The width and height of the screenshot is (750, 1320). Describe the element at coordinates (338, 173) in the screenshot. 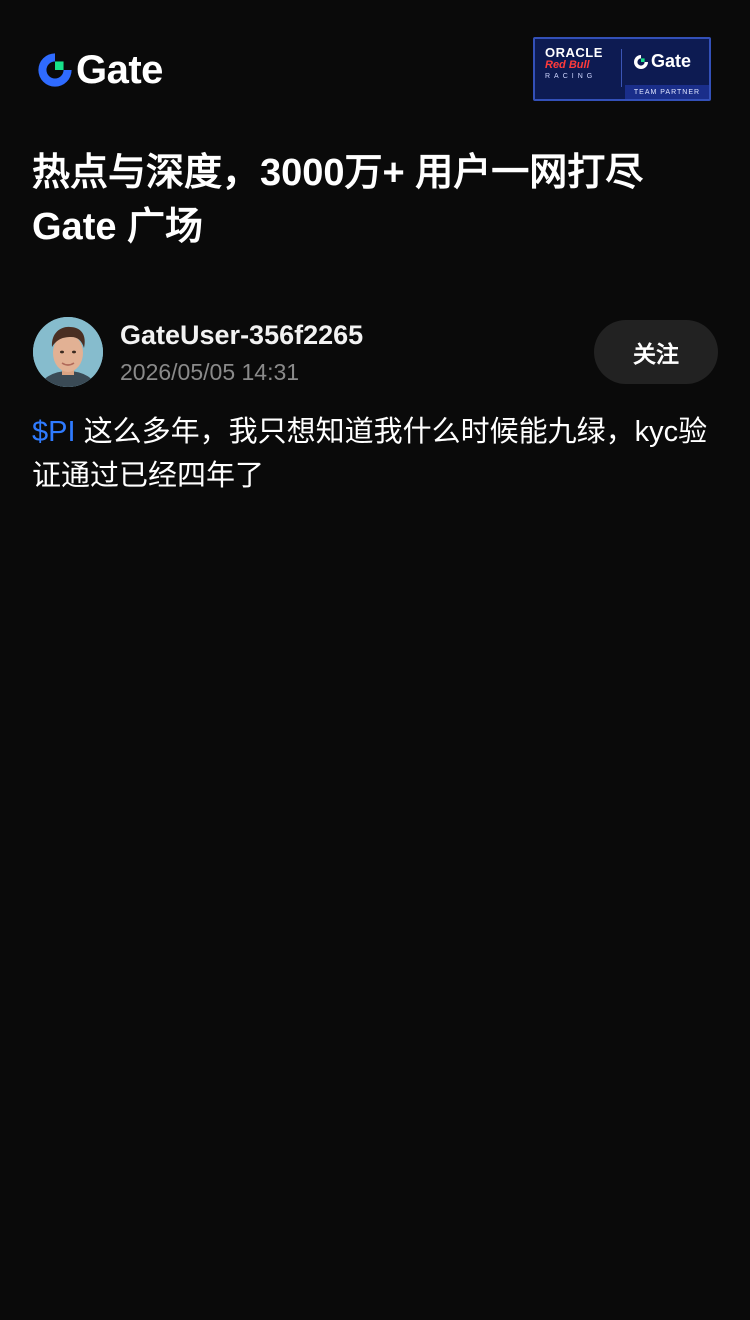

I see `headline-line-1: 热点与深度，3000万+ 用户一网打尽` at that location.